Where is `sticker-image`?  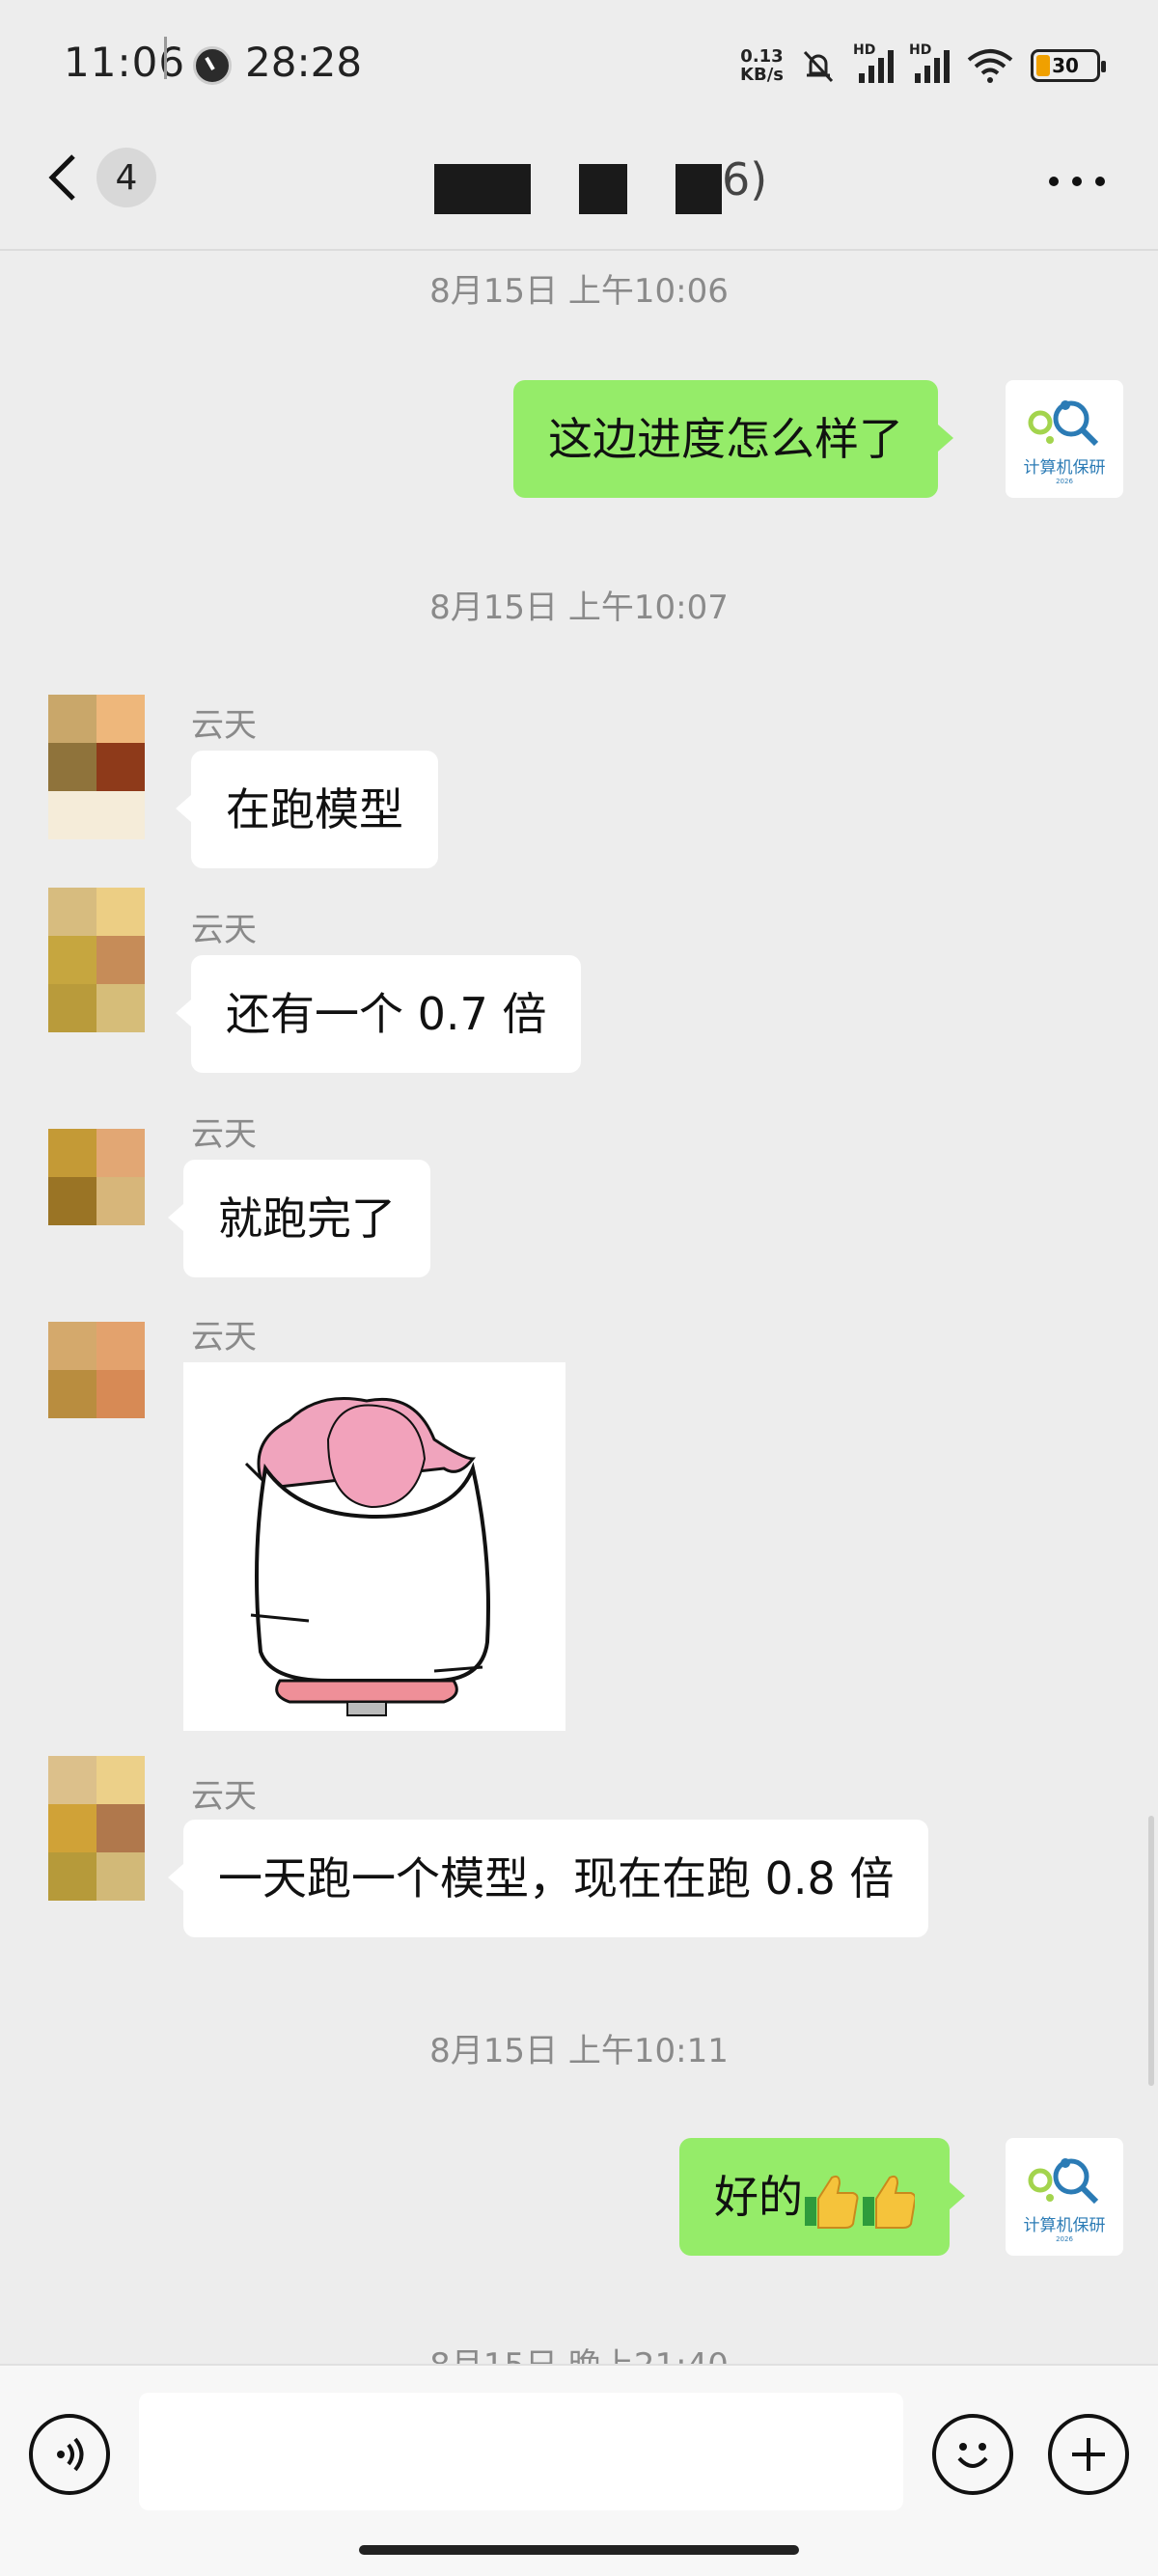 sticker-image is located at coordinates (374, 1546).